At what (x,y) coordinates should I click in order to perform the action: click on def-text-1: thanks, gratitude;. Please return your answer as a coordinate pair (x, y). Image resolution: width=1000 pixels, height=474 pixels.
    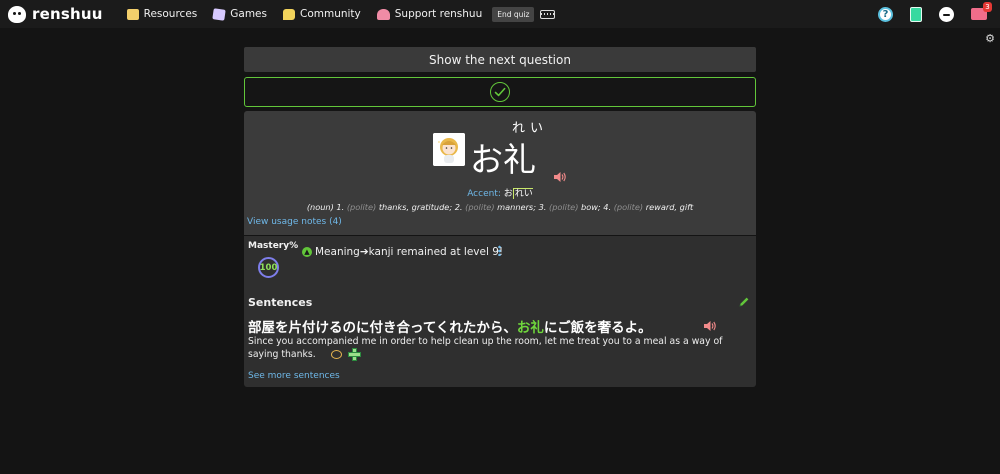
    Looking at the image, I should click on (415, 207).